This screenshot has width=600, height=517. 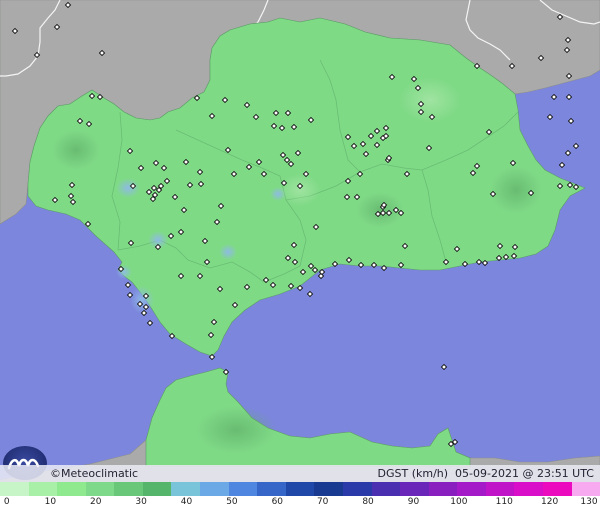 I want to click on copyright-symbol: ©, so click(x=55, y=473).